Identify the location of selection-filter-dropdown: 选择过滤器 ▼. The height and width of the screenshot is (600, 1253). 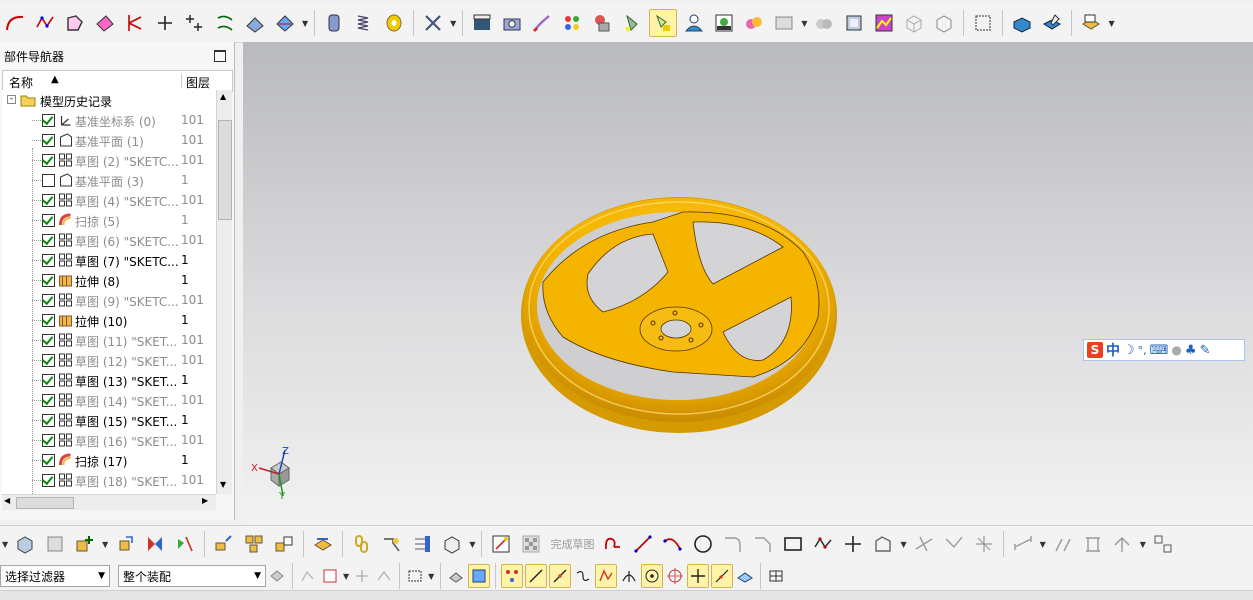
(55, 576).